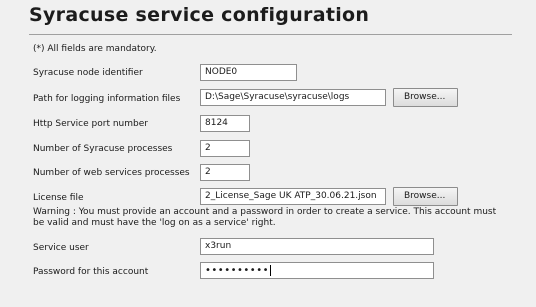 The width and height of the screenshot is (536, 307). Describe the element at coordinates (103, 149) in the screenshot. I see `syracuse-processes-label: Number of Syracuse processes` at that location.